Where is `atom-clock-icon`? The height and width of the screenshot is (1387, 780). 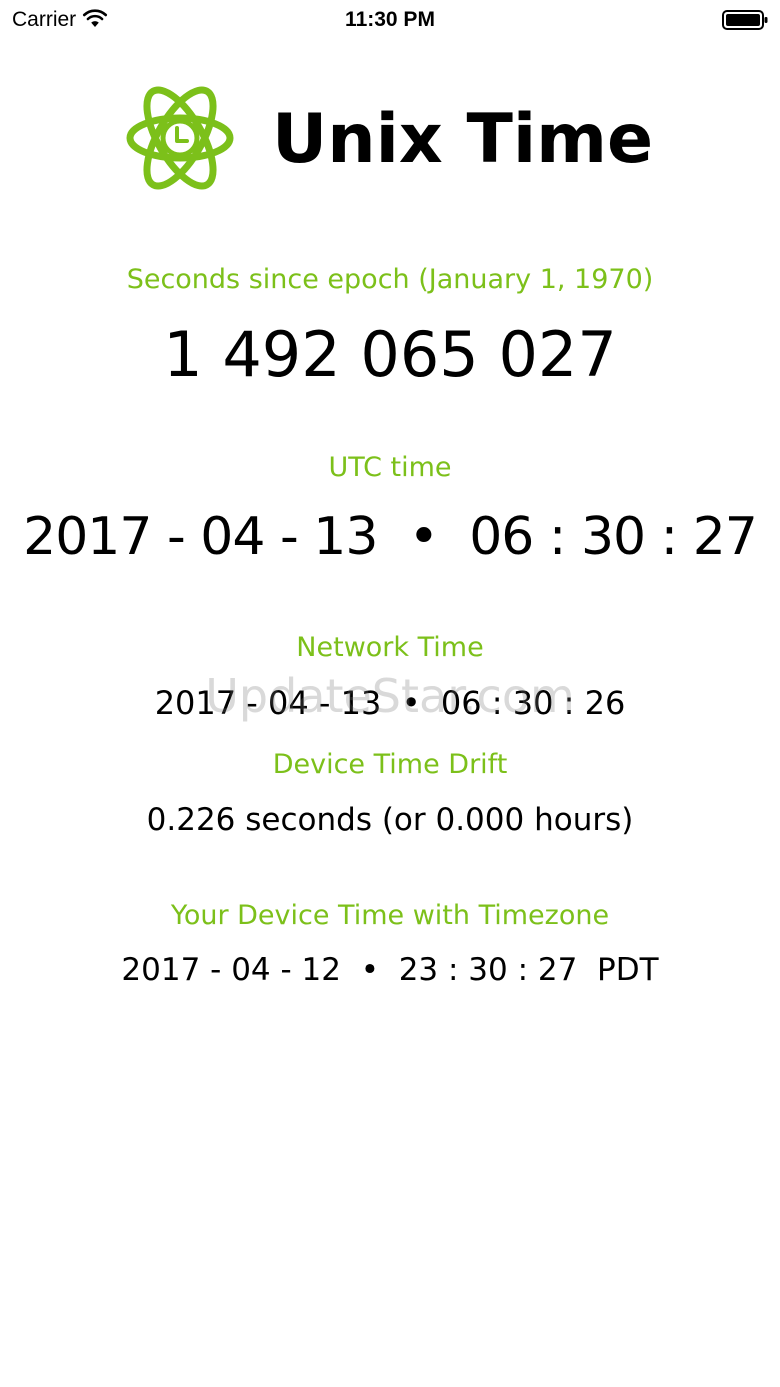 atom-clock-icon is located at coordinates (180, 138).